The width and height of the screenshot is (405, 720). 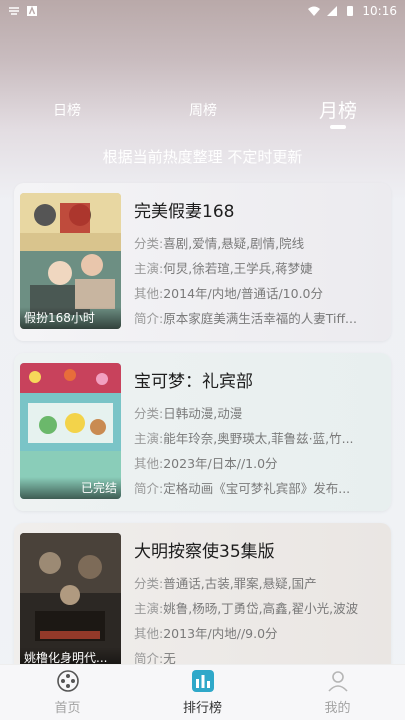 I want to click on tab-daily: 日榜, so click(x=67, y=110).